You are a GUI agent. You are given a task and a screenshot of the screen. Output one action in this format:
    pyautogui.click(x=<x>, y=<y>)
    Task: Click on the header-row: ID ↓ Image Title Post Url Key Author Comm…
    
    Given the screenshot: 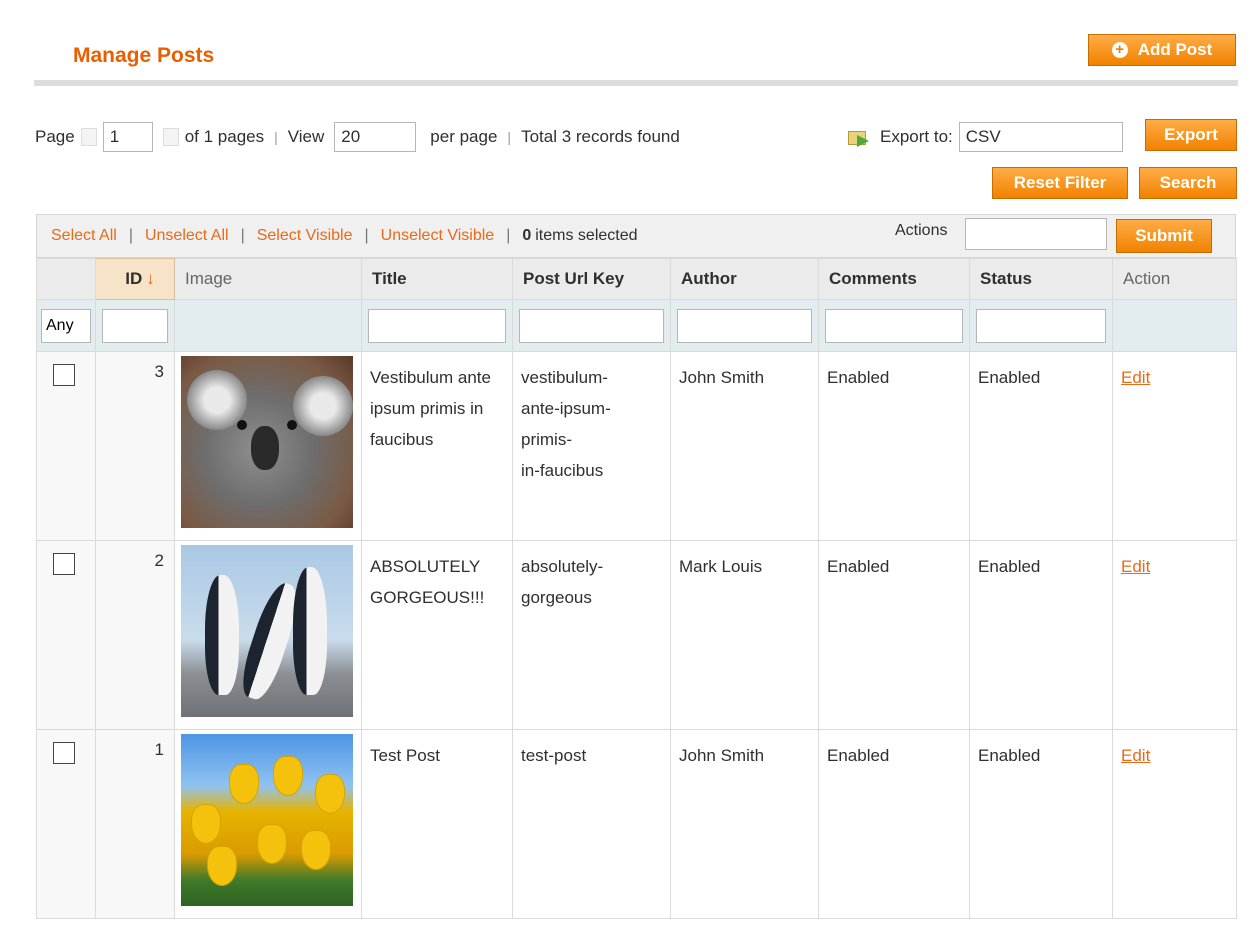 What is the action you would take?
    pyautogui.click(x=636, y=279)
    